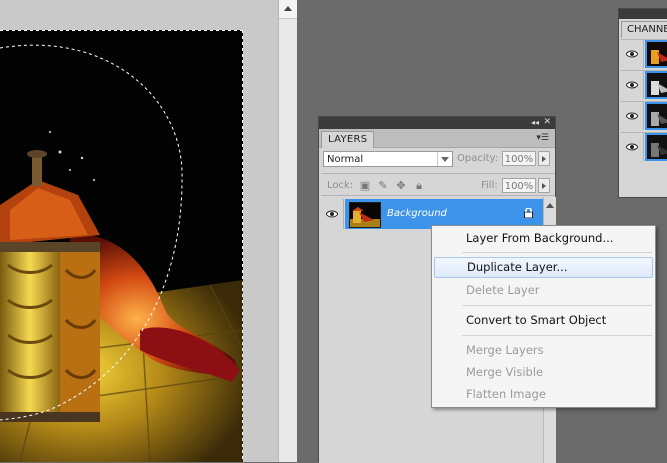 The image size is (667, 463). What do you see at coordinates (287, 231) in the screenshot?
I see `document-vertical-scrollbar` at bounding box center [287, 231].